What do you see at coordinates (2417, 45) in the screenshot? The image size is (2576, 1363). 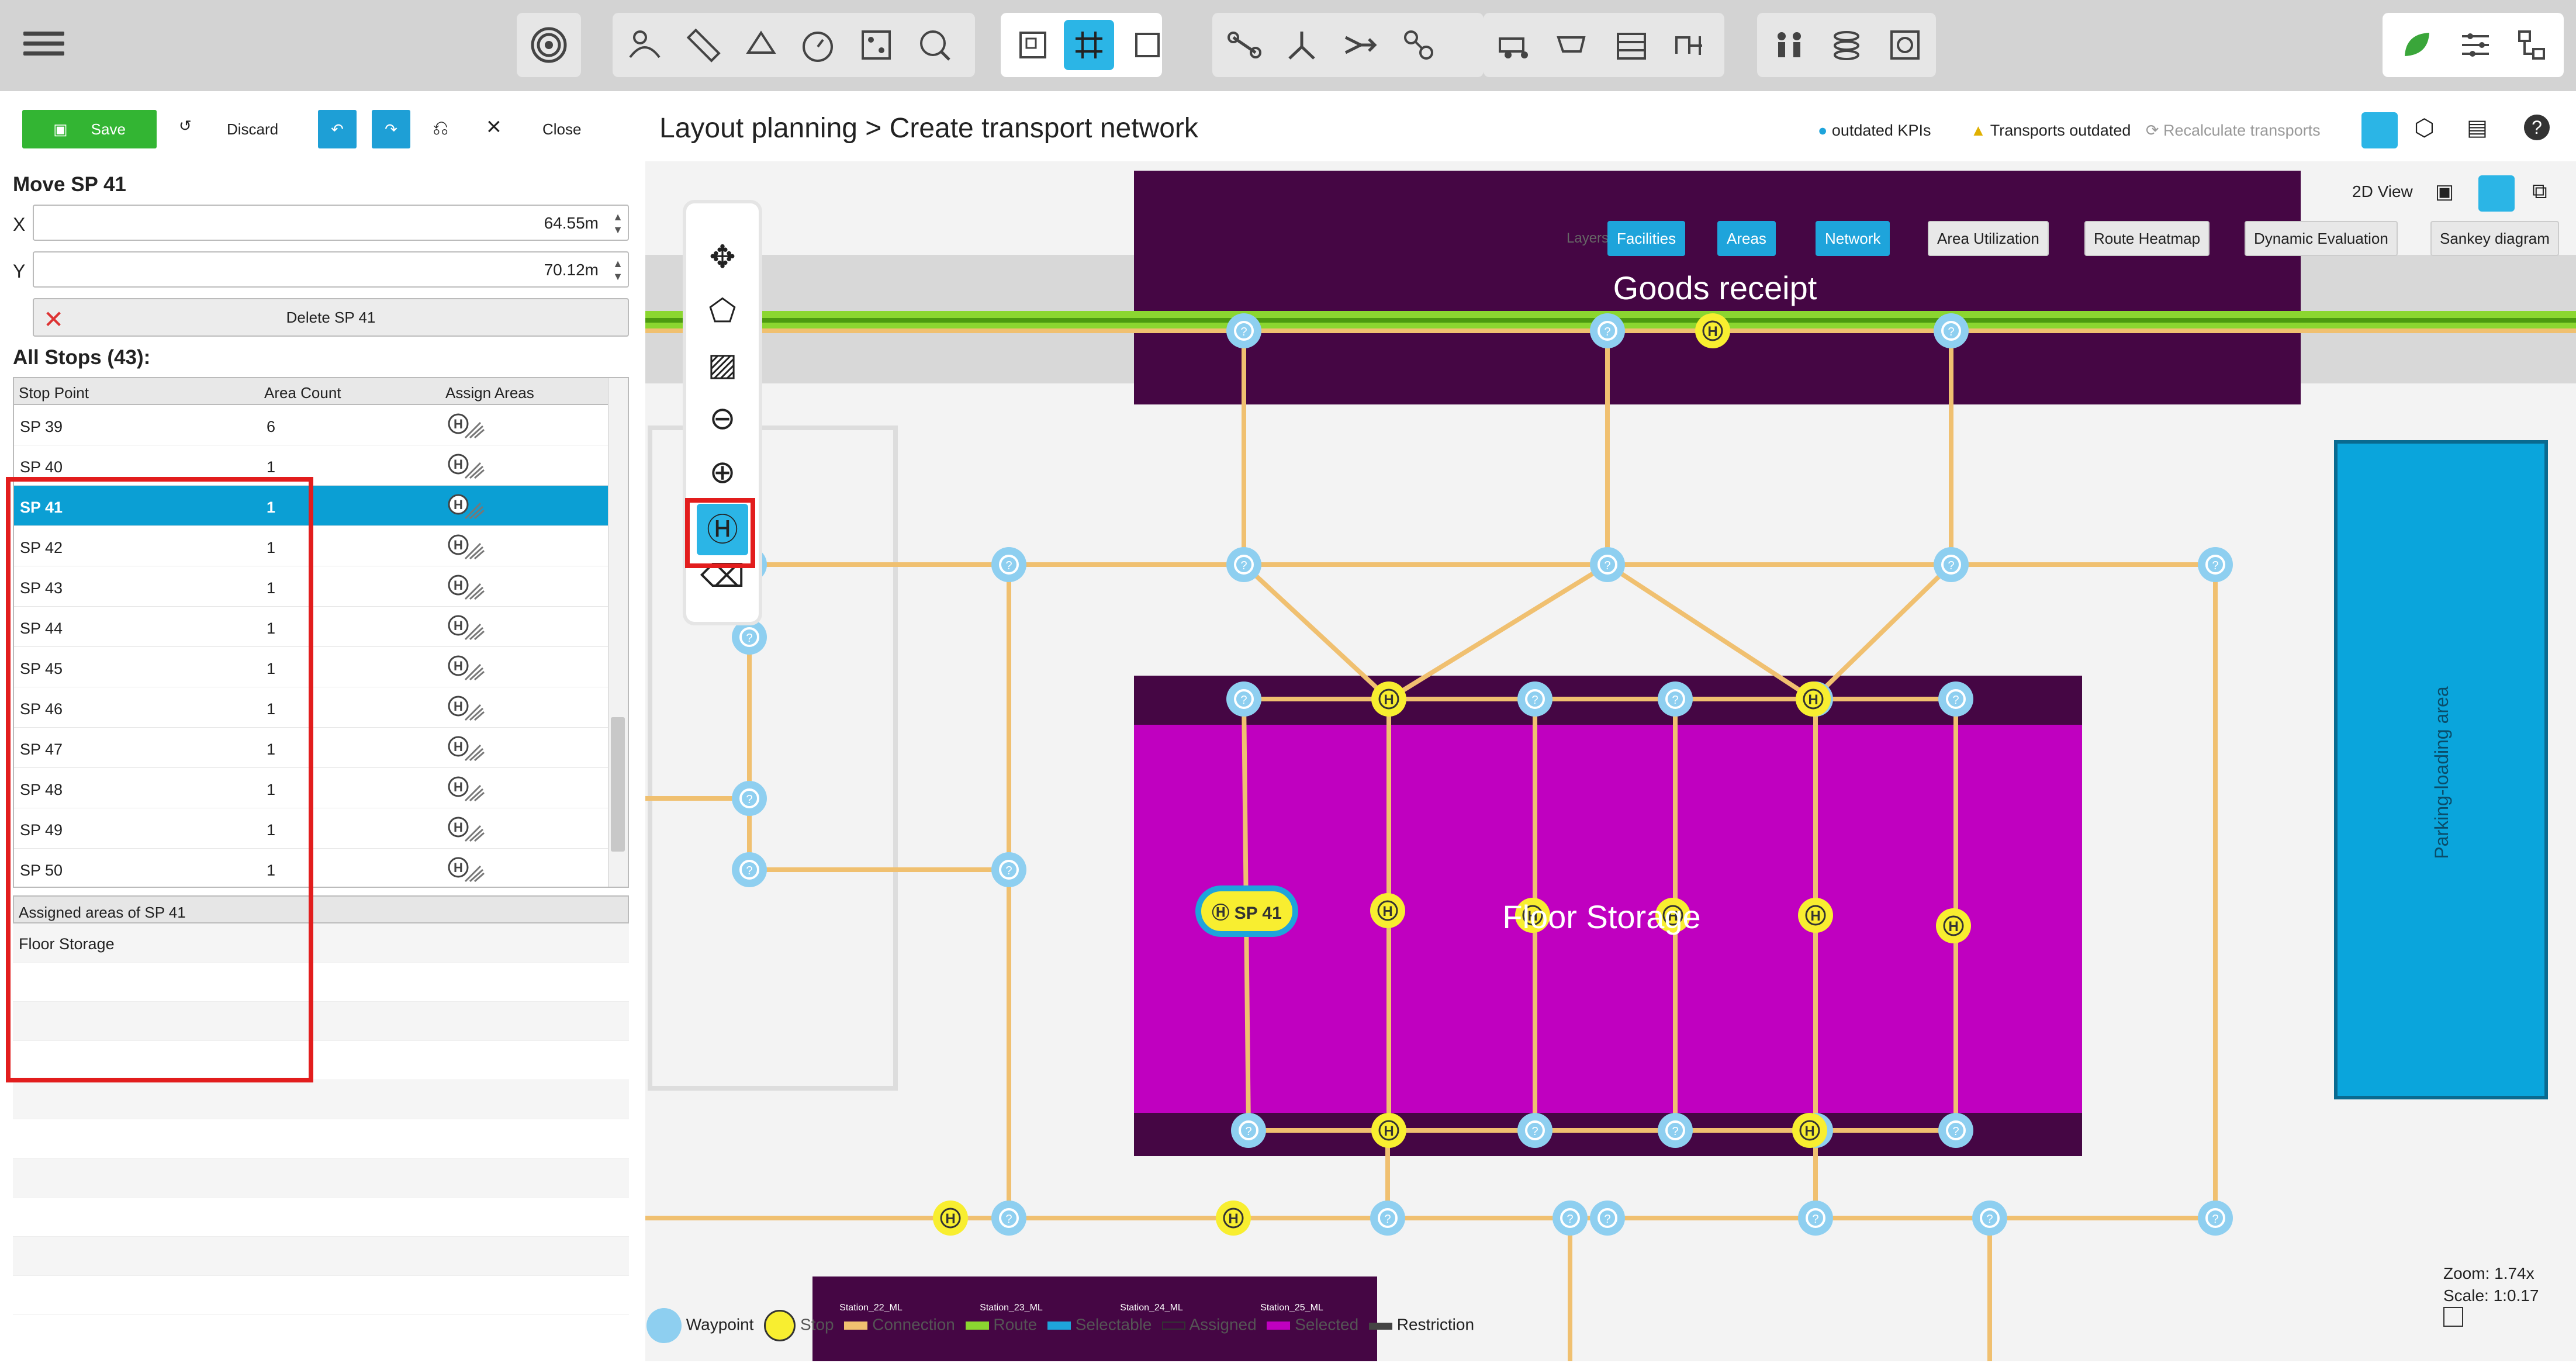 I see `leaf-icon` at bounding box center [2417, 45].